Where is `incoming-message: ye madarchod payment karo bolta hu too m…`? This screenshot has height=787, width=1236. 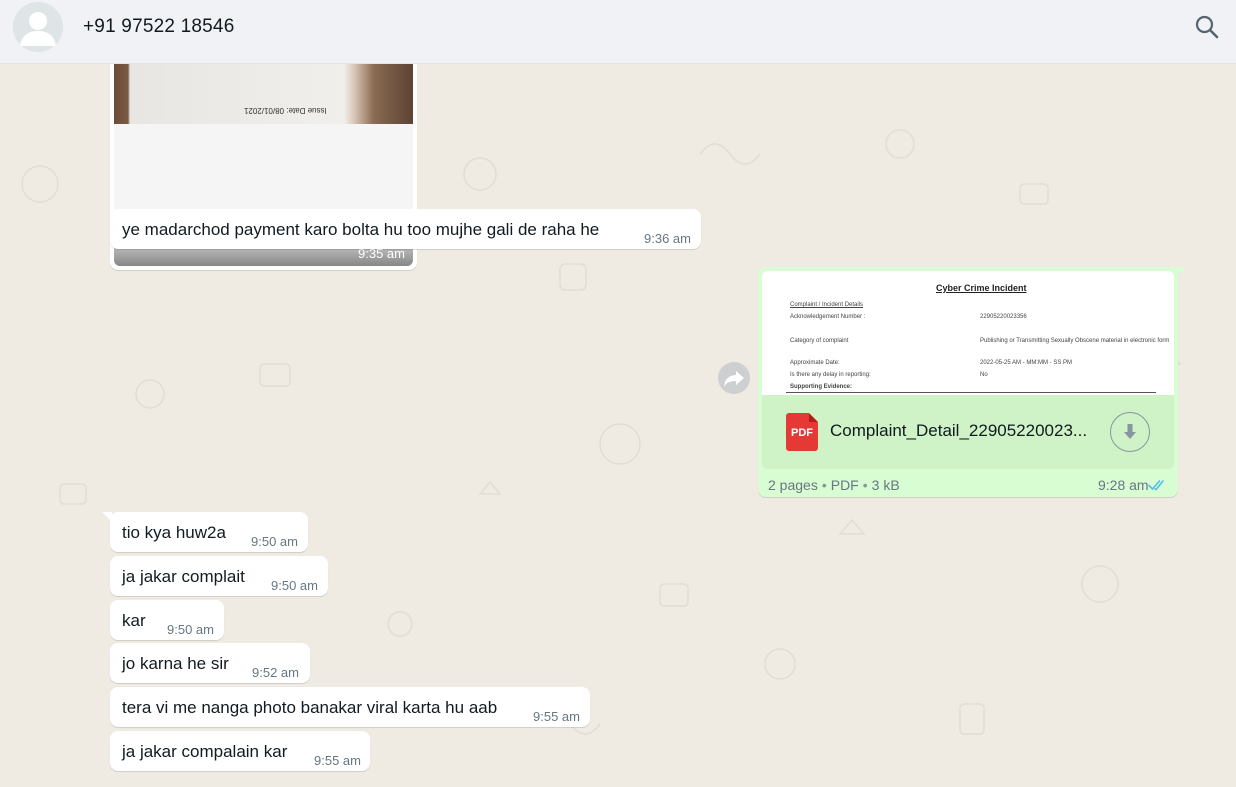
incoming-message: ye madarchod payment karo bolta hu too m… is located at coordinates (405, 229).